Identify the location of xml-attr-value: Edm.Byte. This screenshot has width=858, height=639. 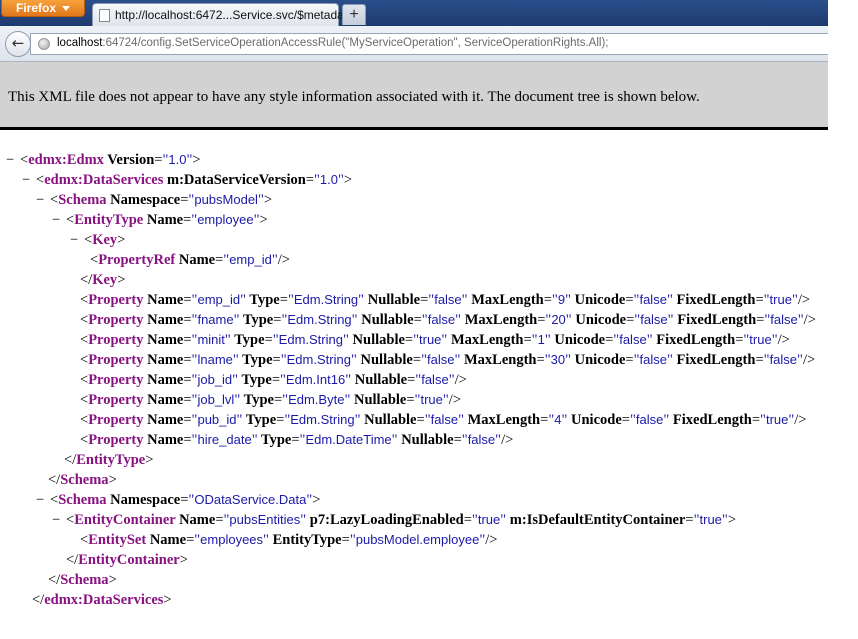
(316, 399).